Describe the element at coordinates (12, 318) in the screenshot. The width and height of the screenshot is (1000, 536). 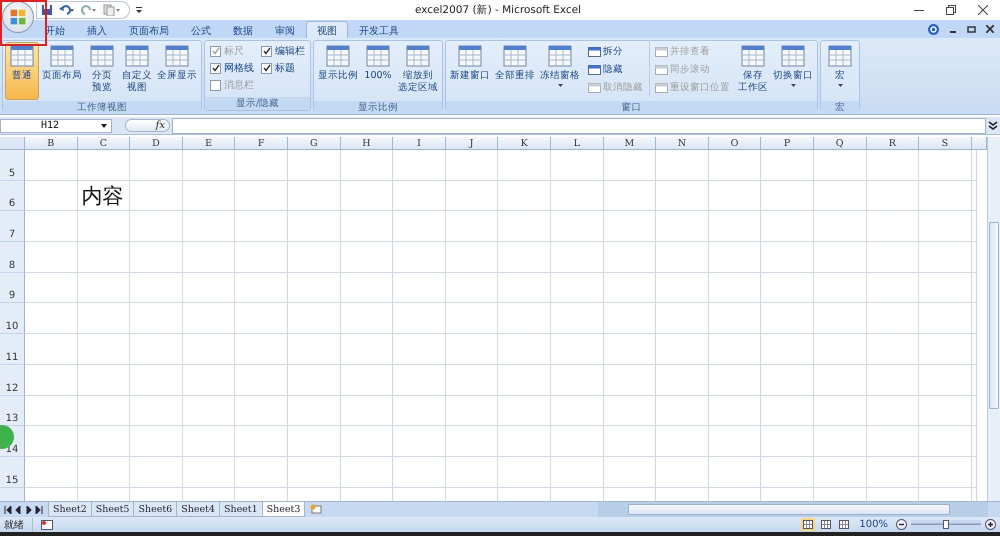
I see `row-header: 10` at that location.